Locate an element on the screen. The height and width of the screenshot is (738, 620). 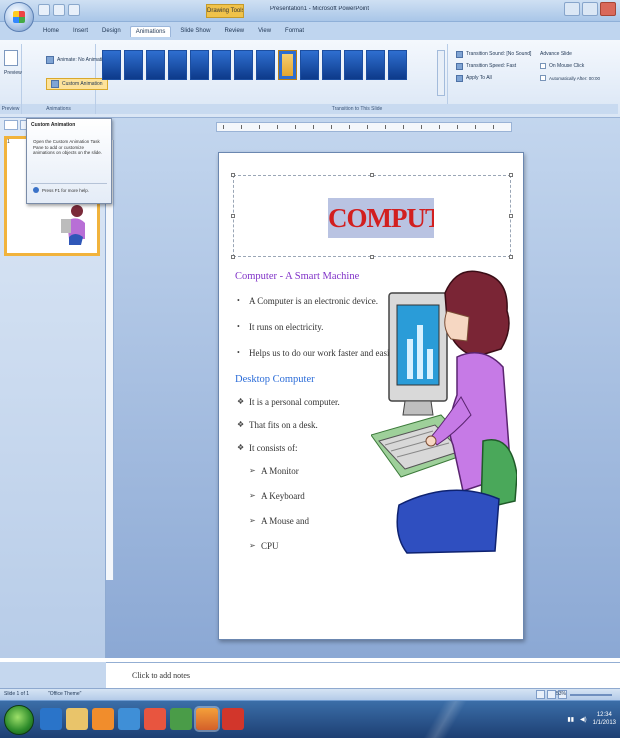
notes-left-gap is located at coordinates (53, 675).